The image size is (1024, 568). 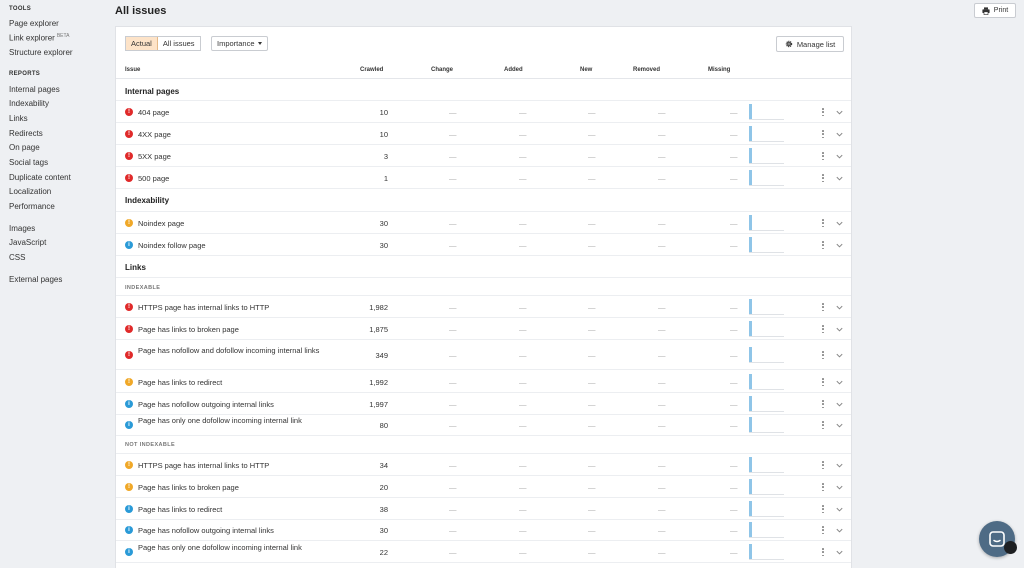 What do you see at coordinates (28, 162) in the screenshot?
I see `sidebar-item-social-tags: Social tags` at bounding box center [28, 162].